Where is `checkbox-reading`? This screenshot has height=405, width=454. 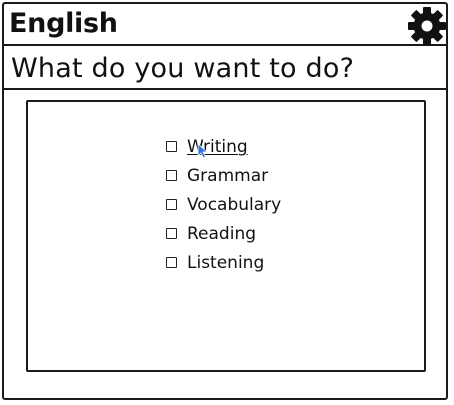 checkbox-reading is located at coordinates (171, 233).